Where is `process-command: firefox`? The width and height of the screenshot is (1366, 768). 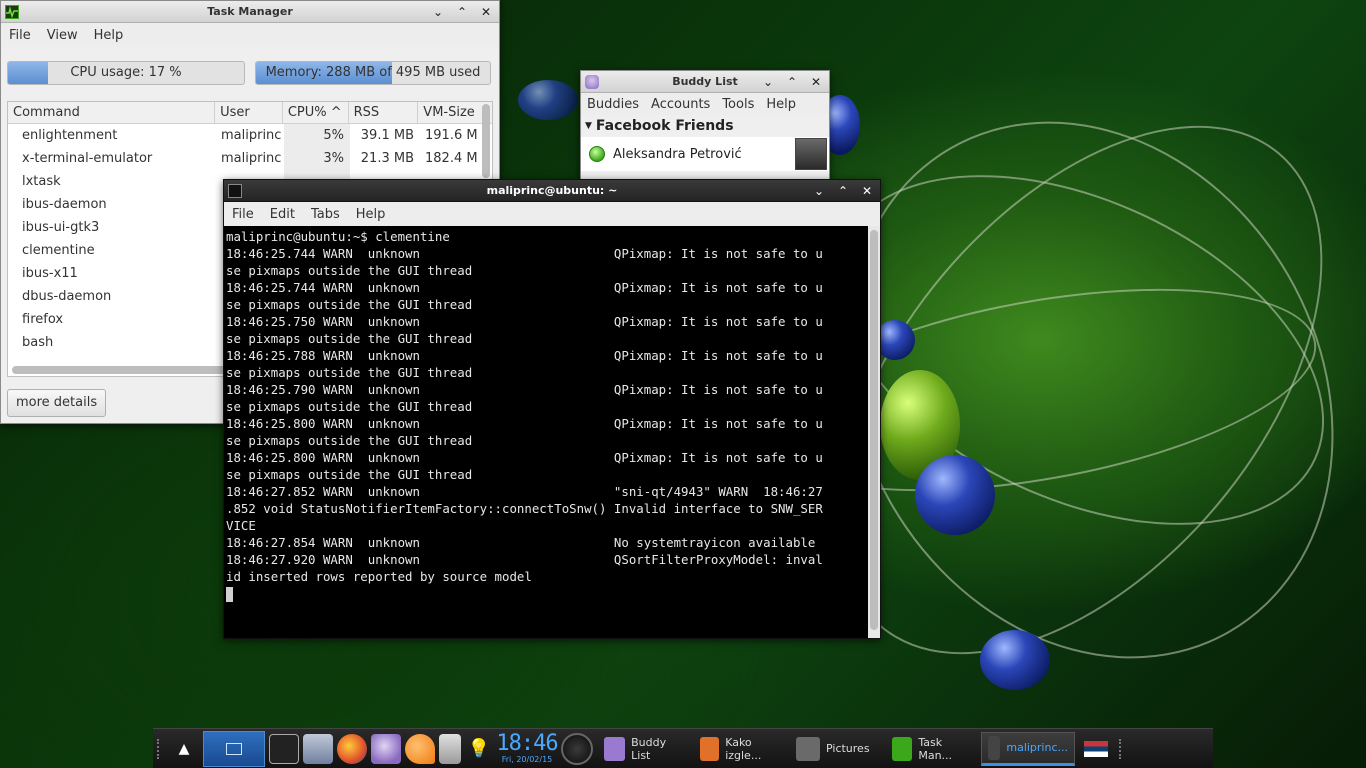
process-command: firefox is located at coordinates (43, 319).